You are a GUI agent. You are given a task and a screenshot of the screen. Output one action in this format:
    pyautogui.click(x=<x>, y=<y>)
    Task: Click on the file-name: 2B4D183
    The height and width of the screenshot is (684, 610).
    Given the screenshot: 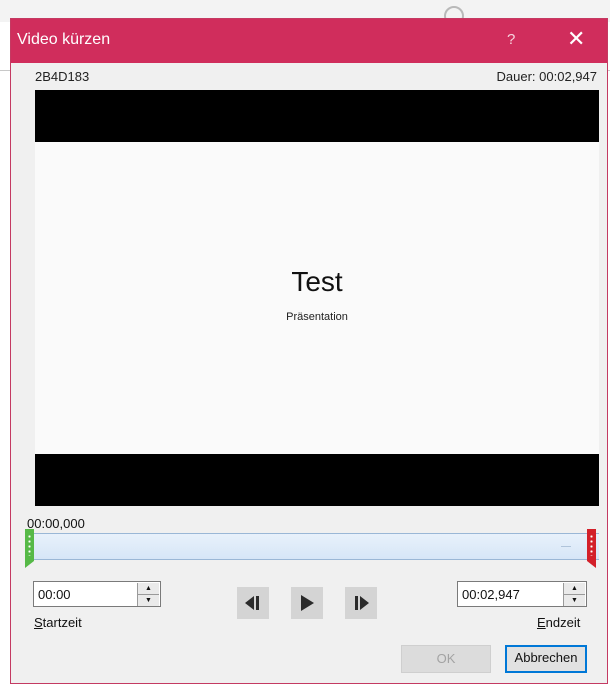 What is the action you would take?
    pyautogui.click(x=62, y=76)
    